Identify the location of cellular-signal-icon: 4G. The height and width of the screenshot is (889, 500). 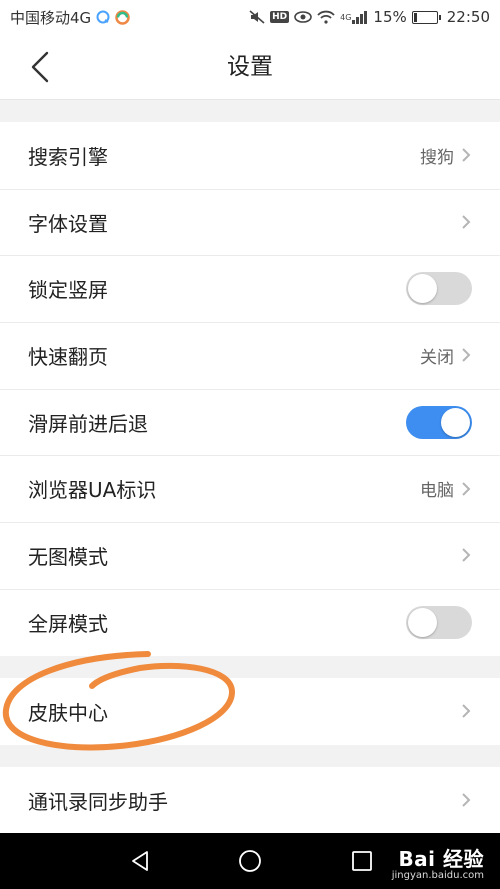
(354, 17).